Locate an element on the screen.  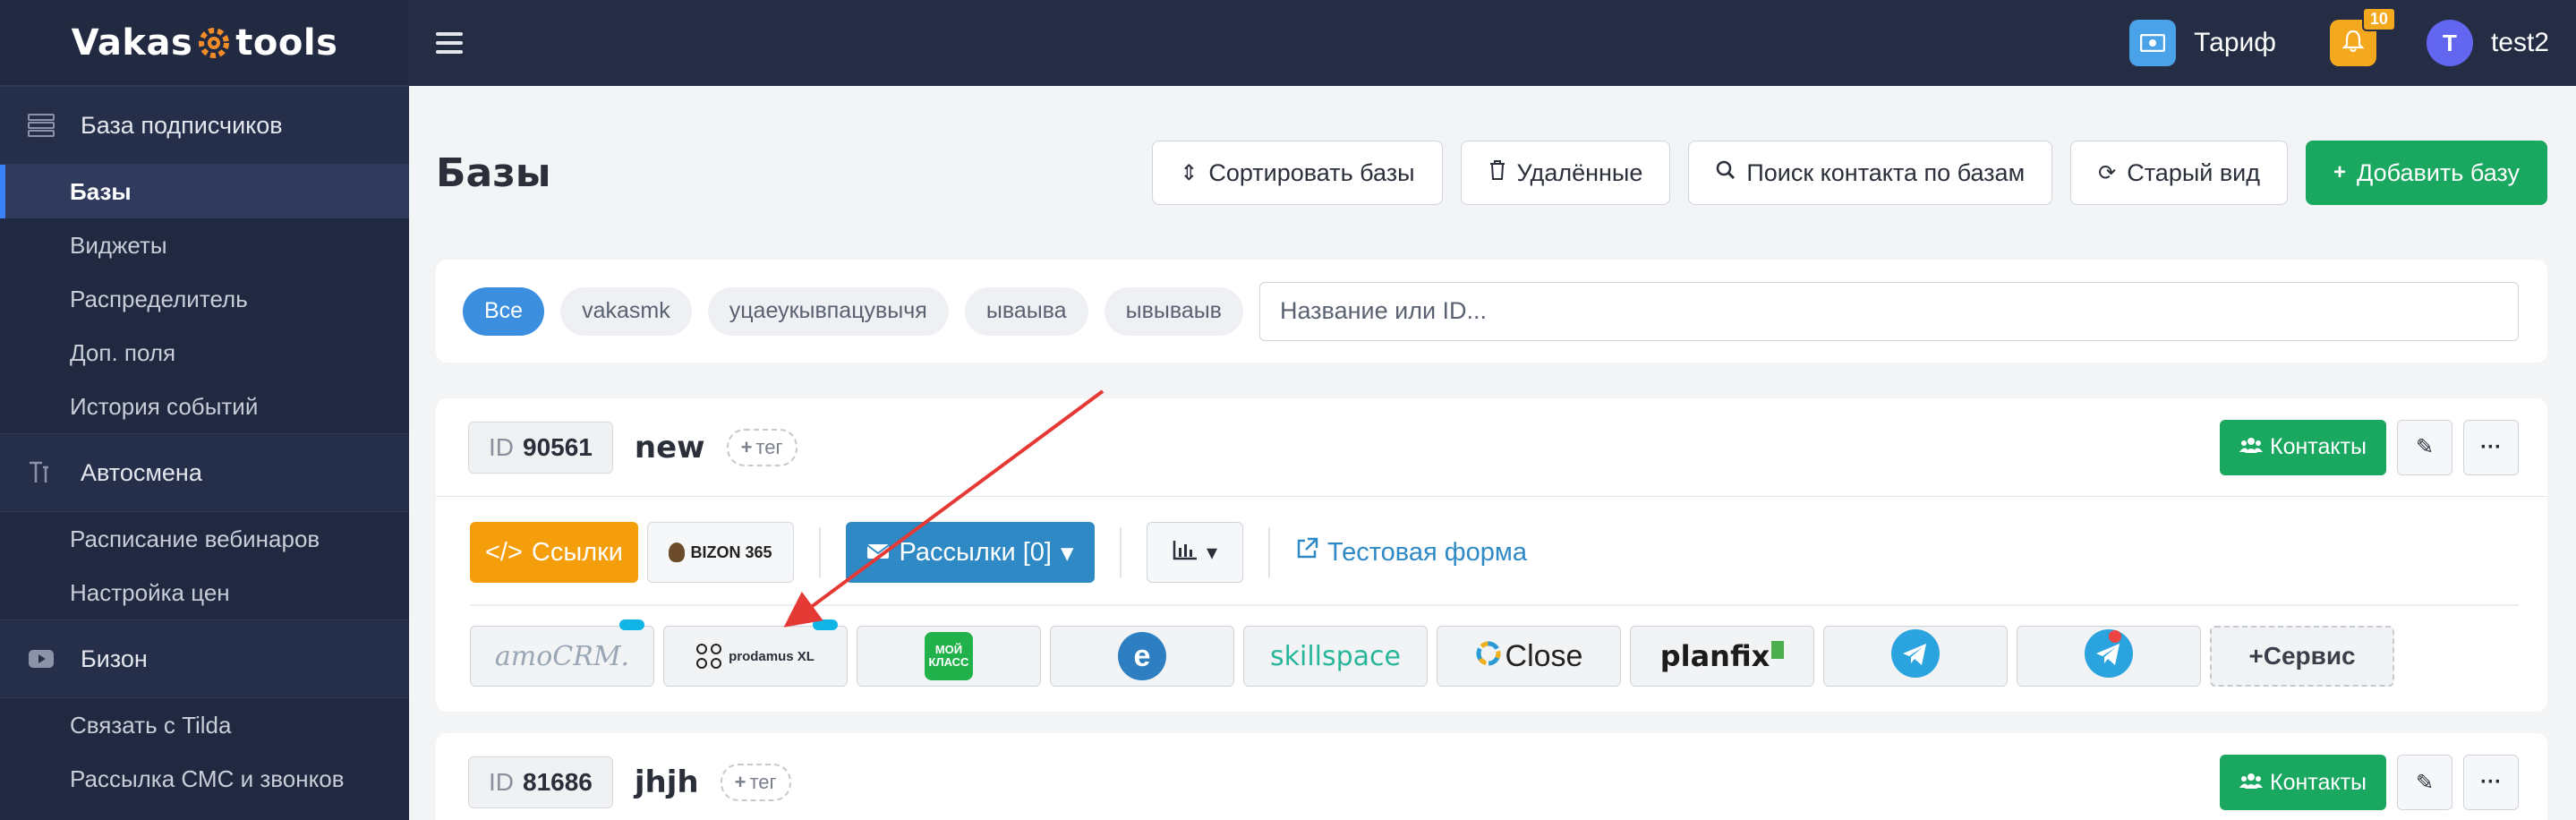
service-planfix: planfix is located at coordinates (1722, 656).